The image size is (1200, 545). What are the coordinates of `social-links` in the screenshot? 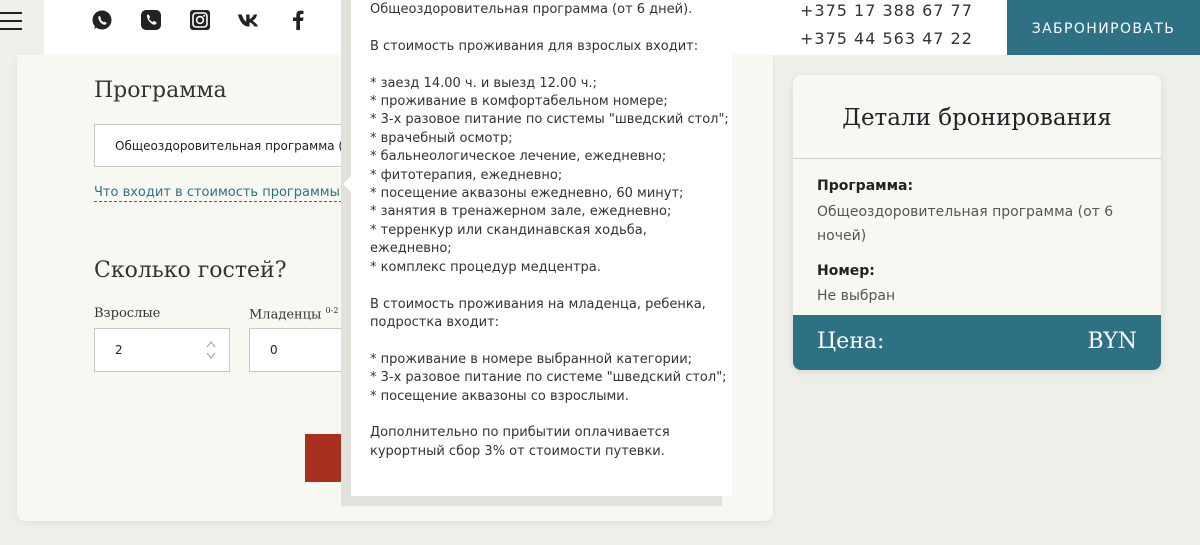 It's located at (212, 20).